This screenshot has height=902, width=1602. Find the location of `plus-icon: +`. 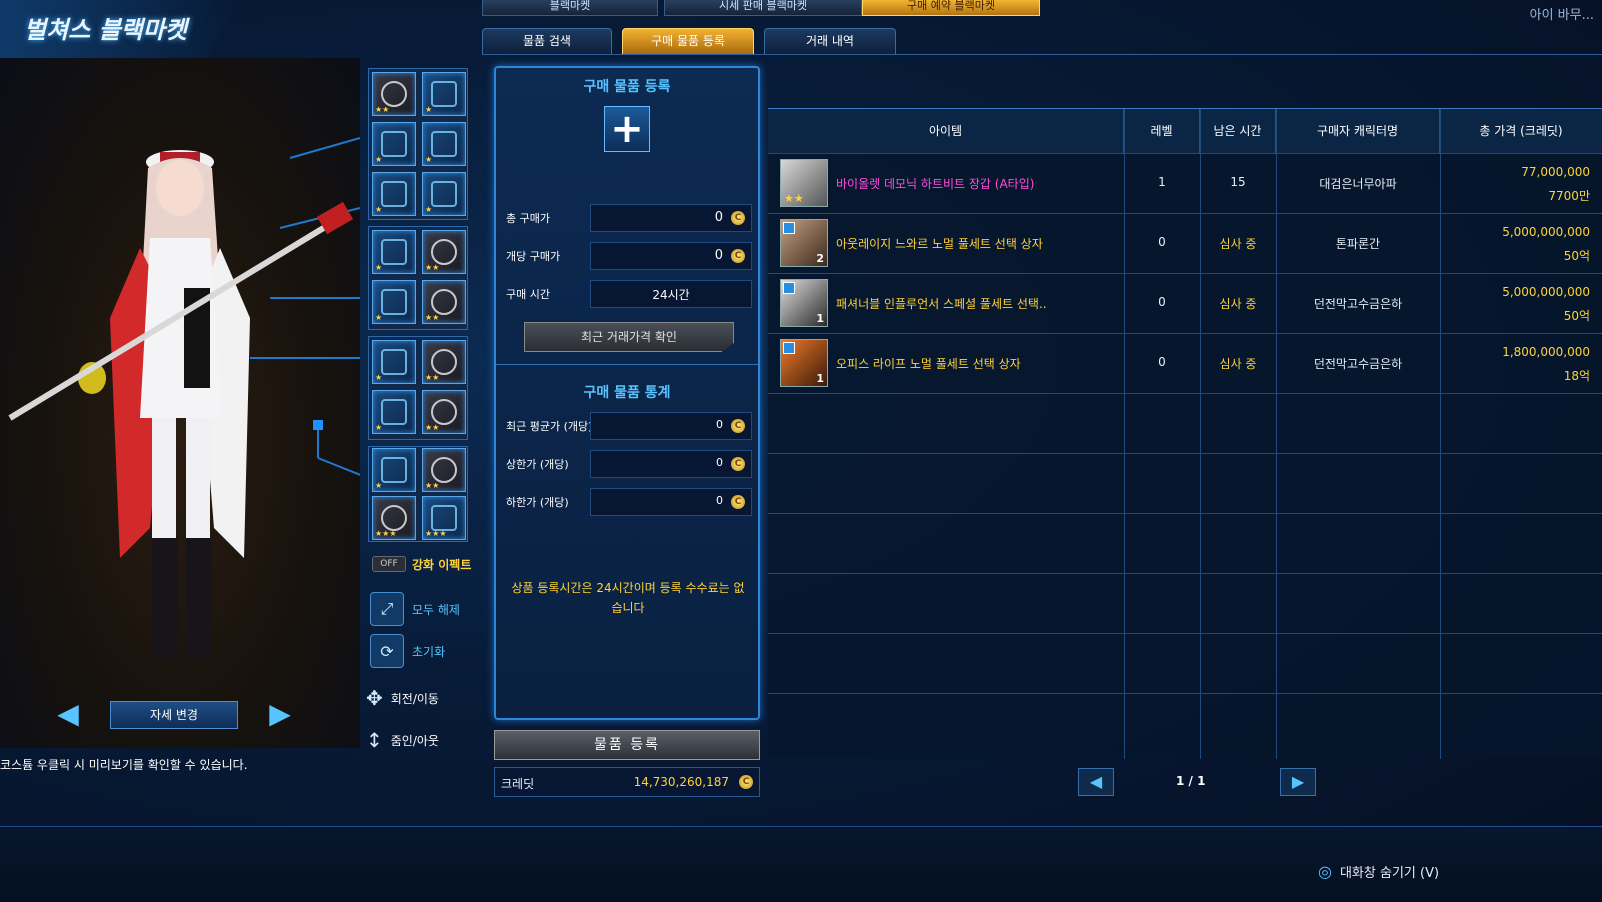

plus-icon: + is located at coordinates (627, 129).